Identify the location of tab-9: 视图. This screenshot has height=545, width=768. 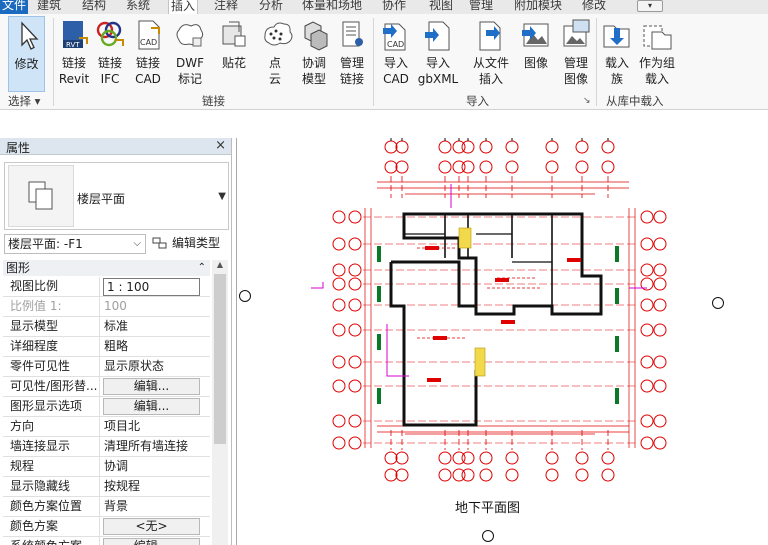
(441, 7).